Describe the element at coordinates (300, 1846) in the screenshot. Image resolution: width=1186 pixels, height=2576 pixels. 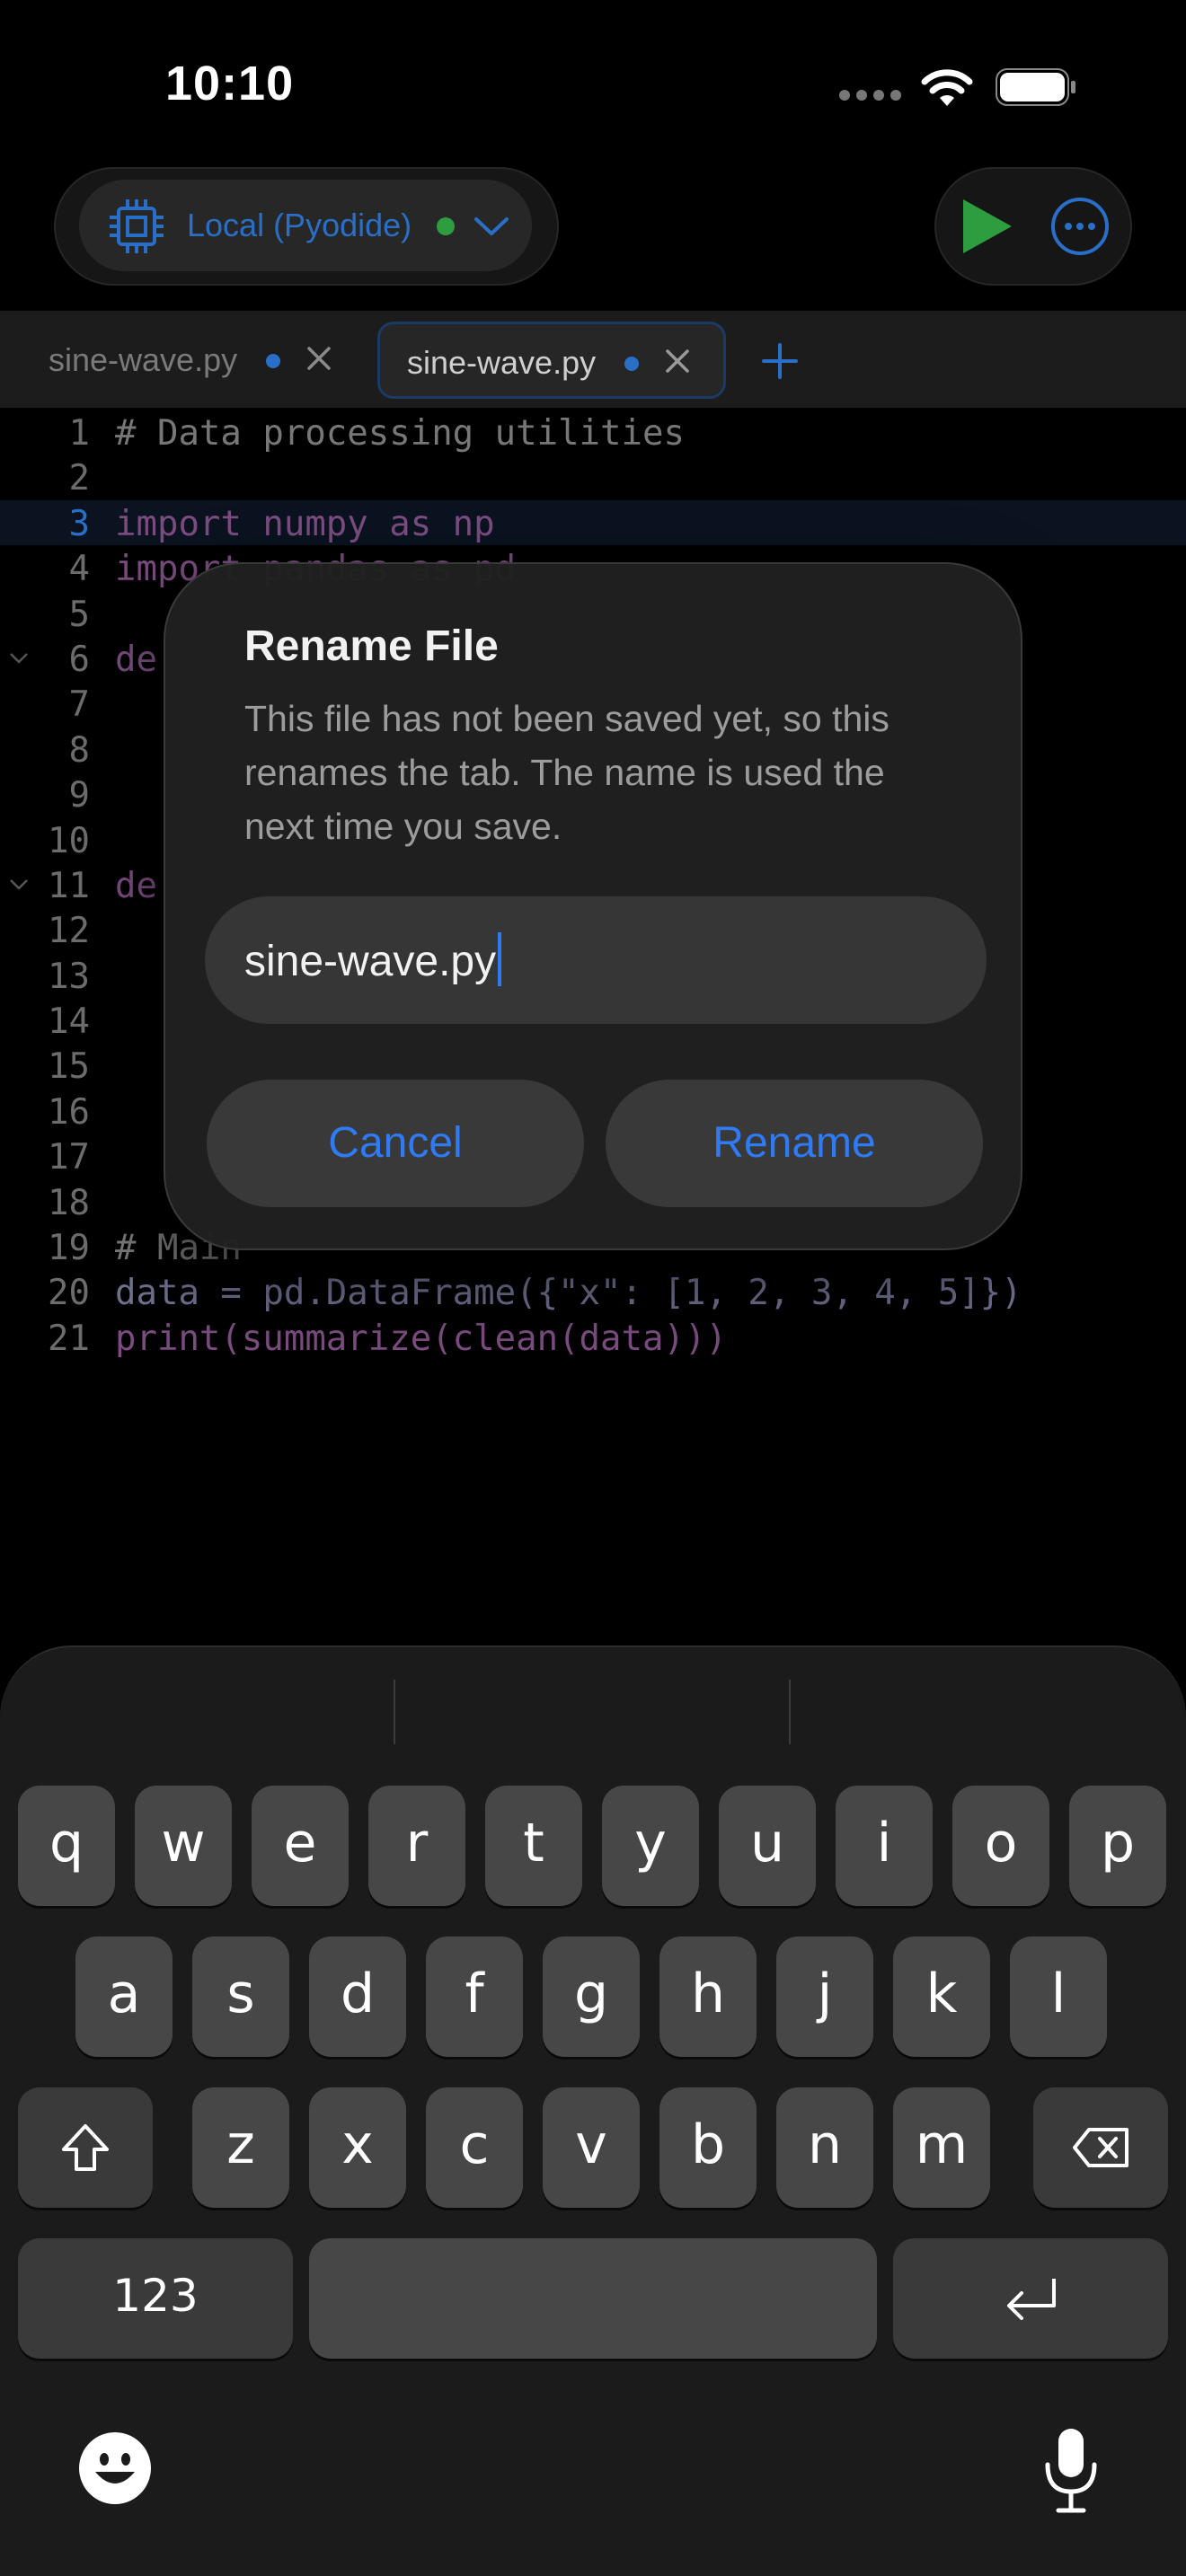
I see `key-e: e` at that location.